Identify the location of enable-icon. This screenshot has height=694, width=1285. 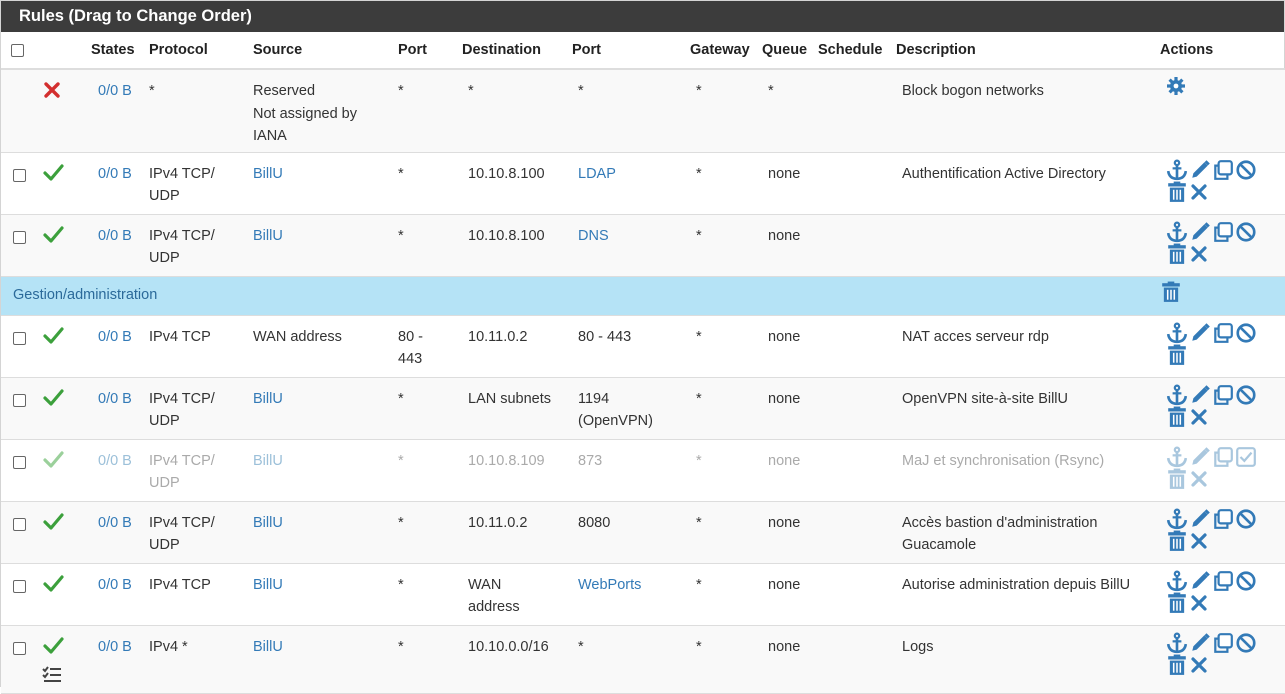
(1246, 457).